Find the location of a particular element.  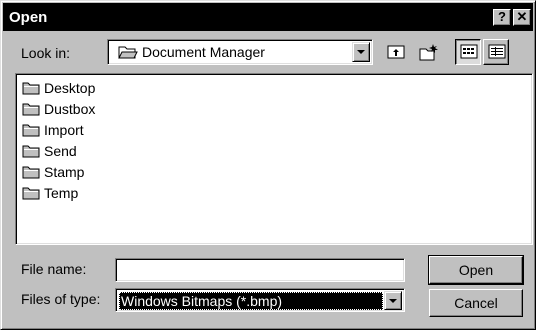

list-view-icon is located at coordinates (469, 51).